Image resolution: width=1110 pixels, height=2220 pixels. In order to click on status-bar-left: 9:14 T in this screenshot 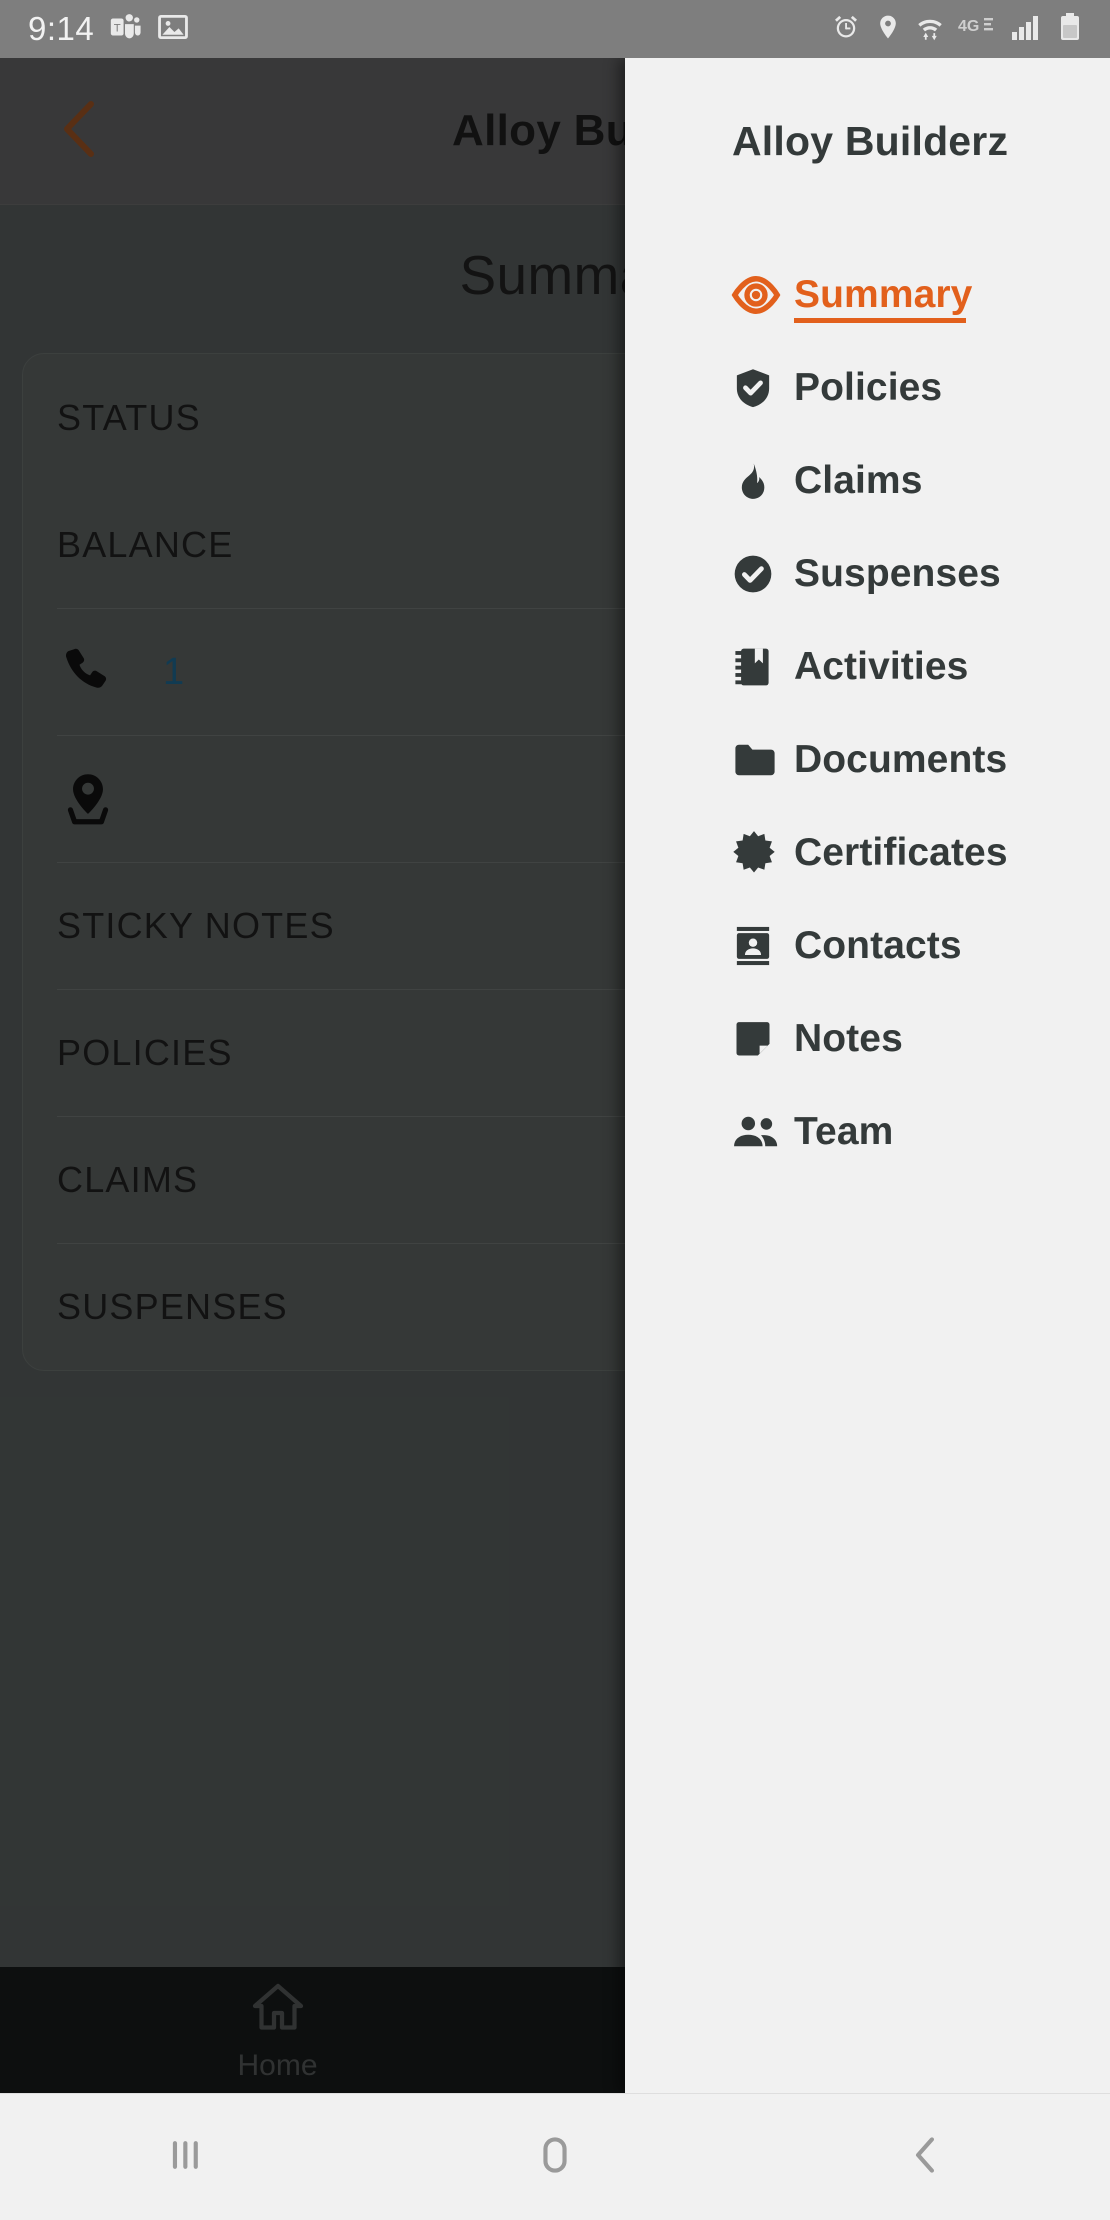, I will do `click(109, 29)`.